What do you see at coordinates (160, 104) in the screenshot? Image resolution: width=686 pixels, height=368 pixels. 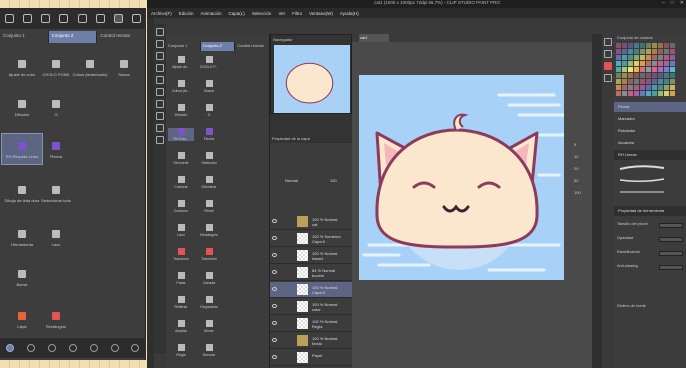 I see `eraser-icon` at bounding box center [160, 104].